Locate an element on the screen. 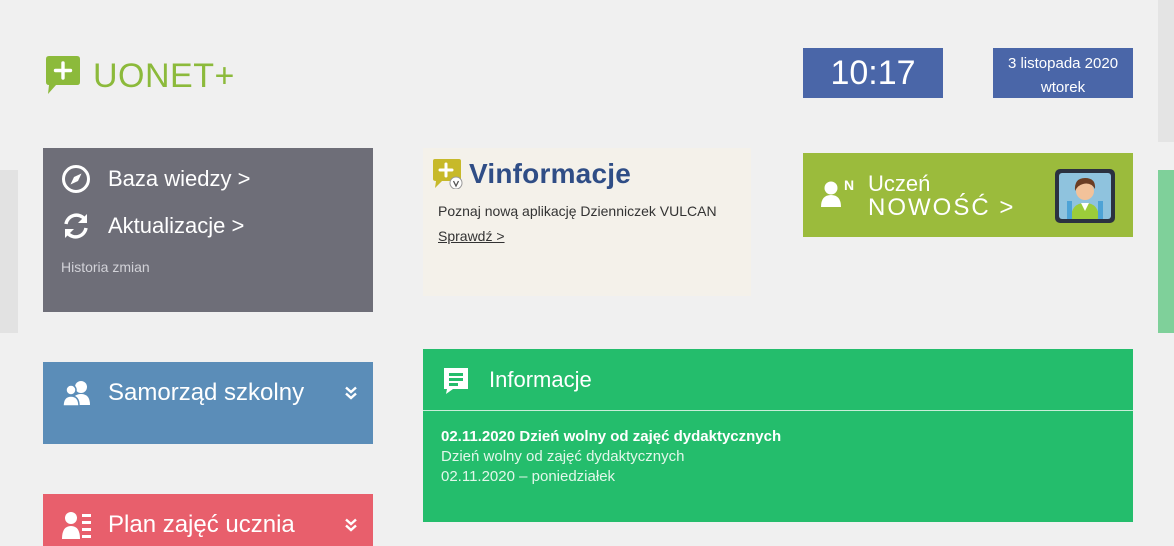 The image size is (1174, 546). right-edge-panel is located at coordinates (1166, 71).